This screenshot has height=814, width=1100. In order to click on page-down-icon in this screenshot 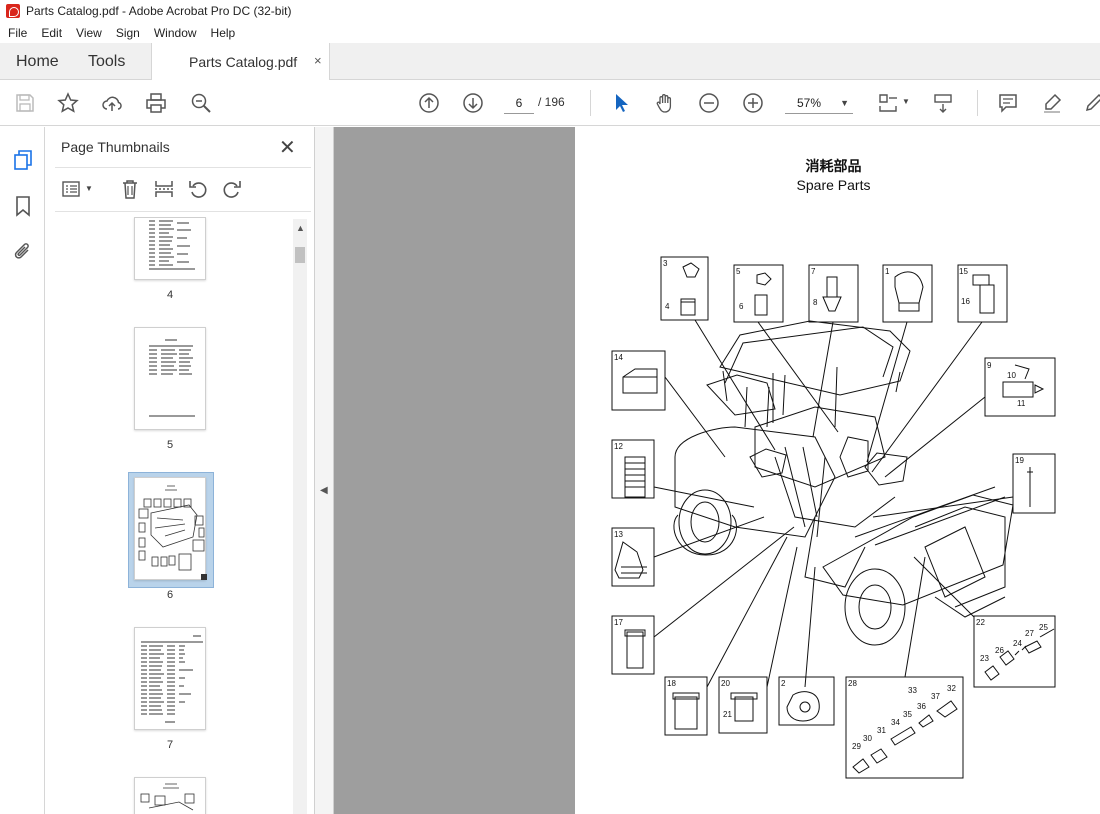, I will do `click(473, 103)`.